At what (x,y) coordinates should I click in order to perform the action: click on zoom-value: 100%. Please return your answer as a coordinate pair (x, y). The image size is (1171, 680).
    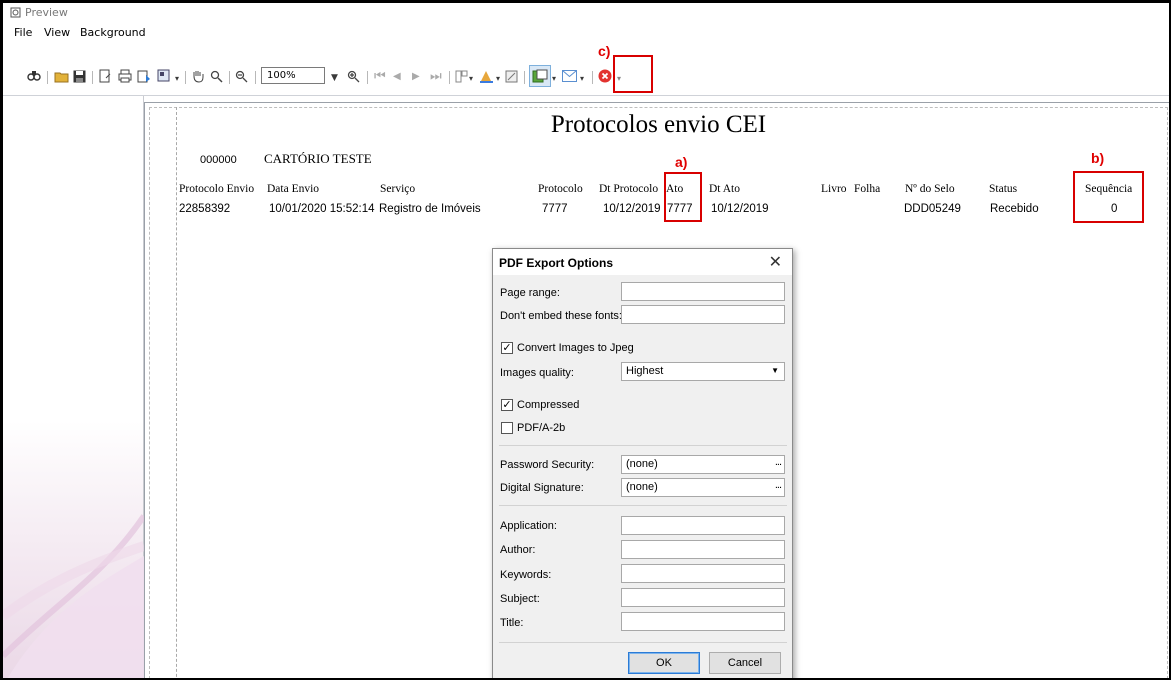
    Looking at the image, I should click on (281, 75).